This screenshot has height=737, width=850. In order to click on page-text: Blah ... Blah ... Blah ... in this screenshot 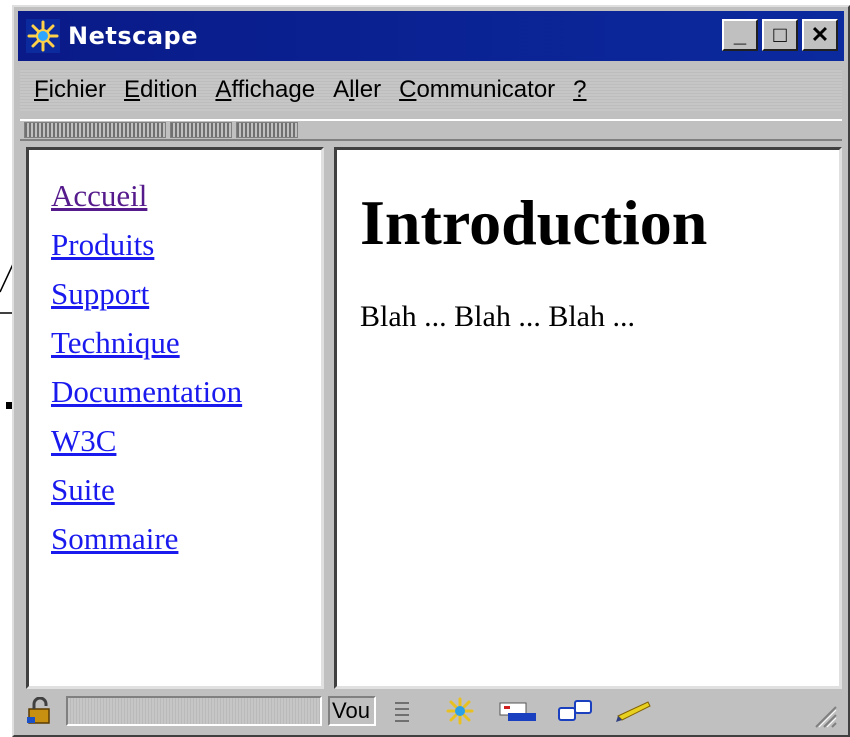, I will do `click(497, 316)`.